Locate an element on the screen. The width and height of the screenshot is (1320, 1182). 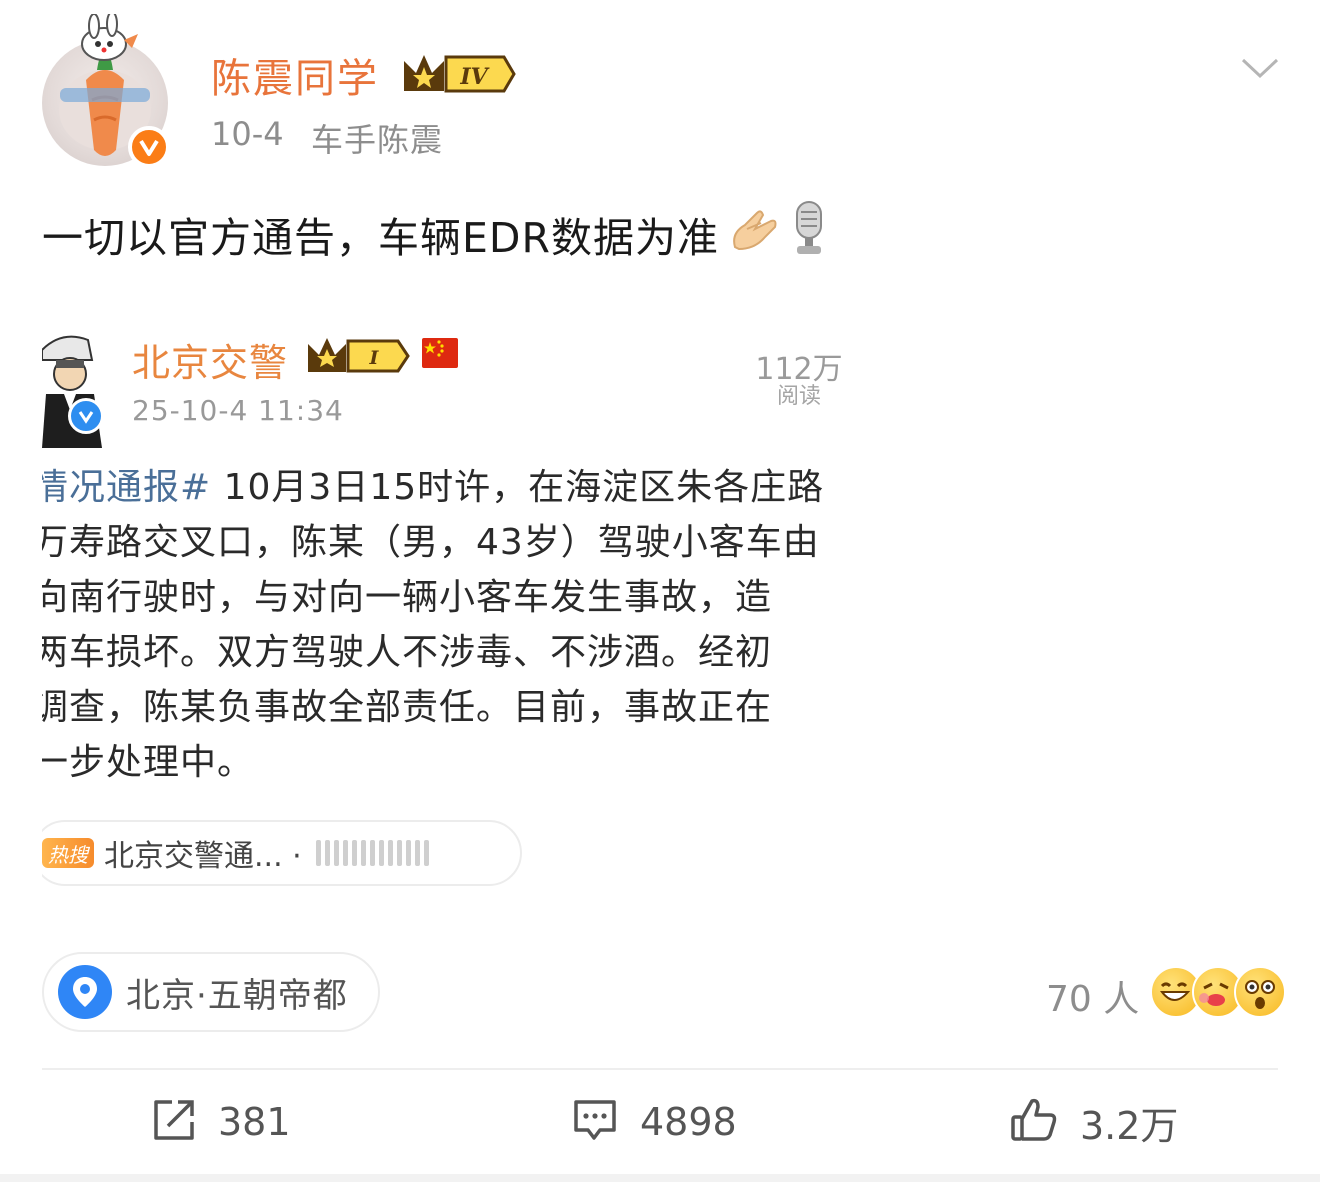
embedded-line: 两车损坏。双方驾驶人不涉毒、不涉酒。经初 is located at coordinates (407, 652).